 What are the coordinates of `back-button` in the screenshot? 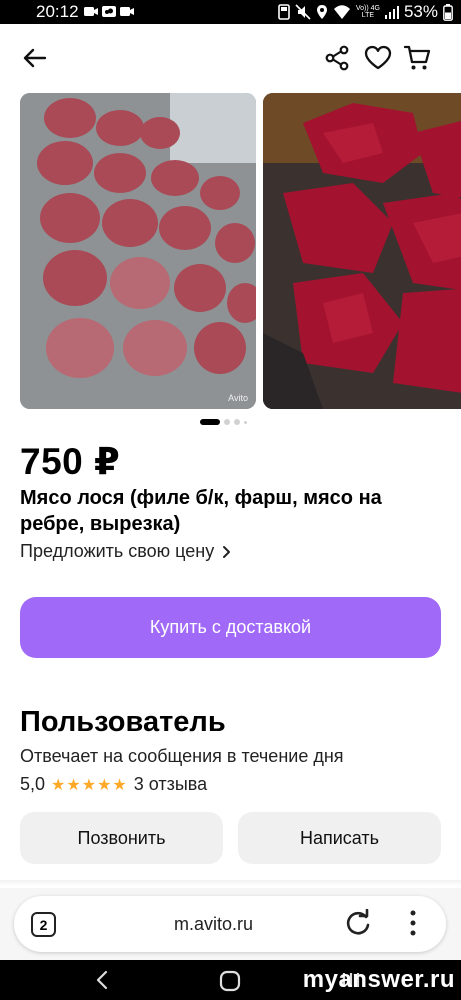 It's located at (35, 58).